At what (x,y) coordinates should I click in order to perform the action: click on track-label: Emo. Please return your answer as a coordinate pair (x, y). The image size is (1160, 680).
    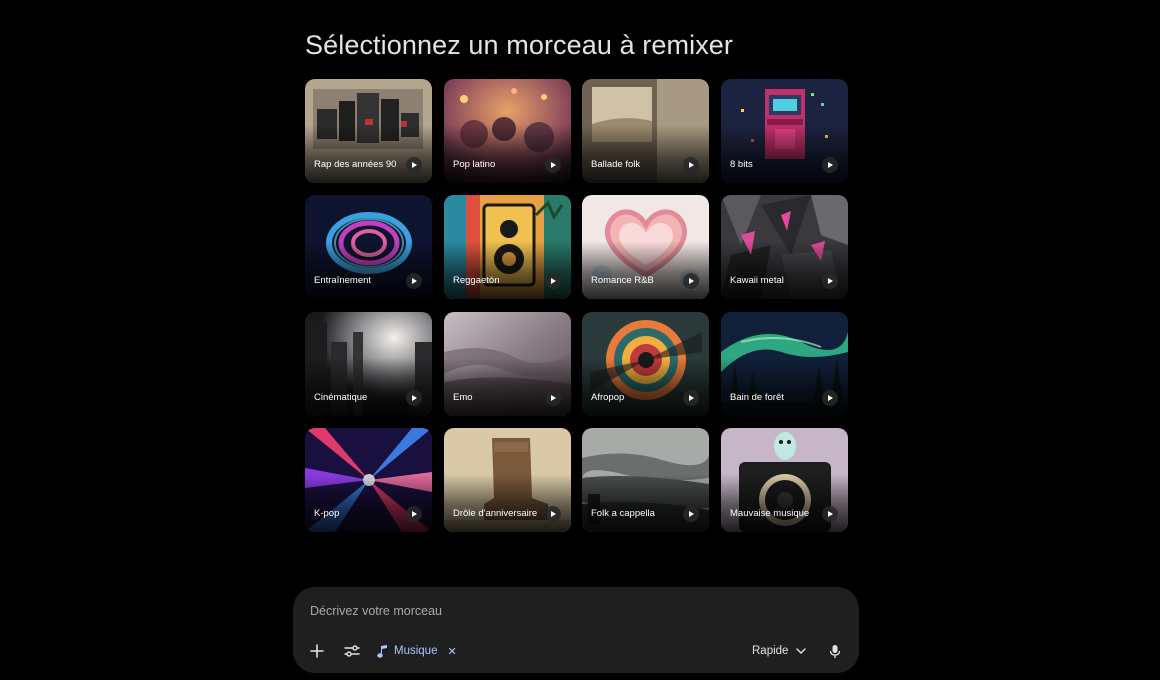
    Looking at the image, I should click on (463, 397).